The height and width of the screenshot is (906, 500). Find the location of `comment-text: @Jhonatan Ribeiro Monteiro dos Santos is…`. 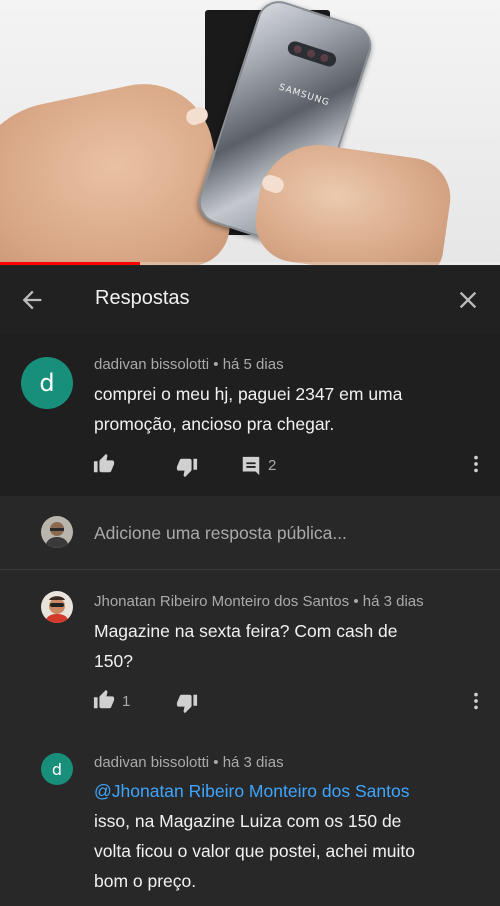

comment-text: @Jhonatan Ribeiro Monteiro dos Santos is… is located at coordinates (254, 836).